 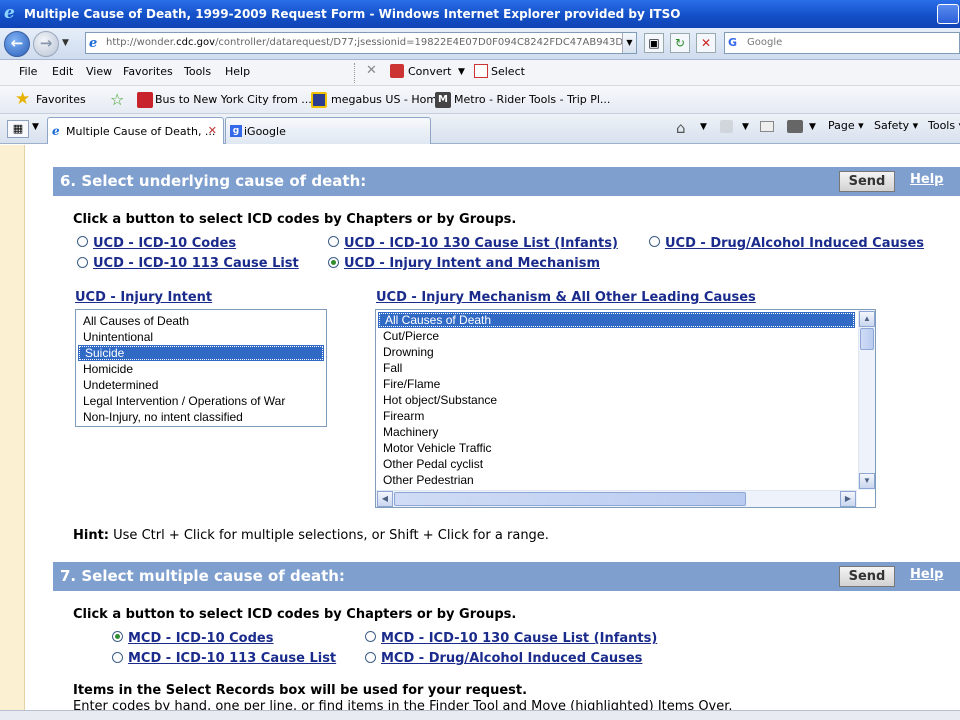 I want to click on link-mcd-drug-alcohol: MCD - Drug/Alcohol Induced Causes, so click(x=511, y=658).